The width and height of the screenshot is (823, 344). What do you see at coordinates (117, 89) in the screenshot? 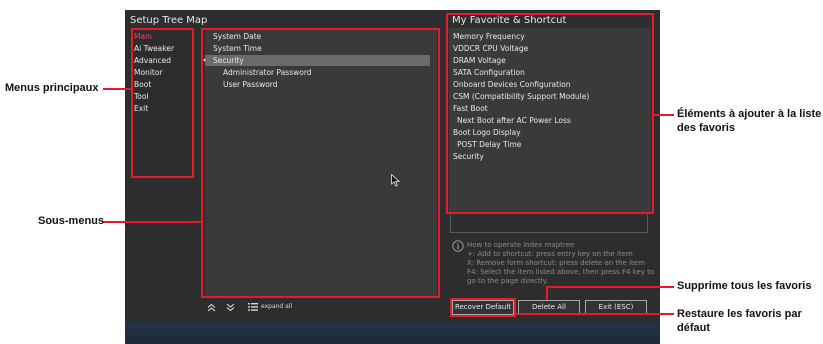
I see `main-menus-leader-line` at bounding box center [117, 89].